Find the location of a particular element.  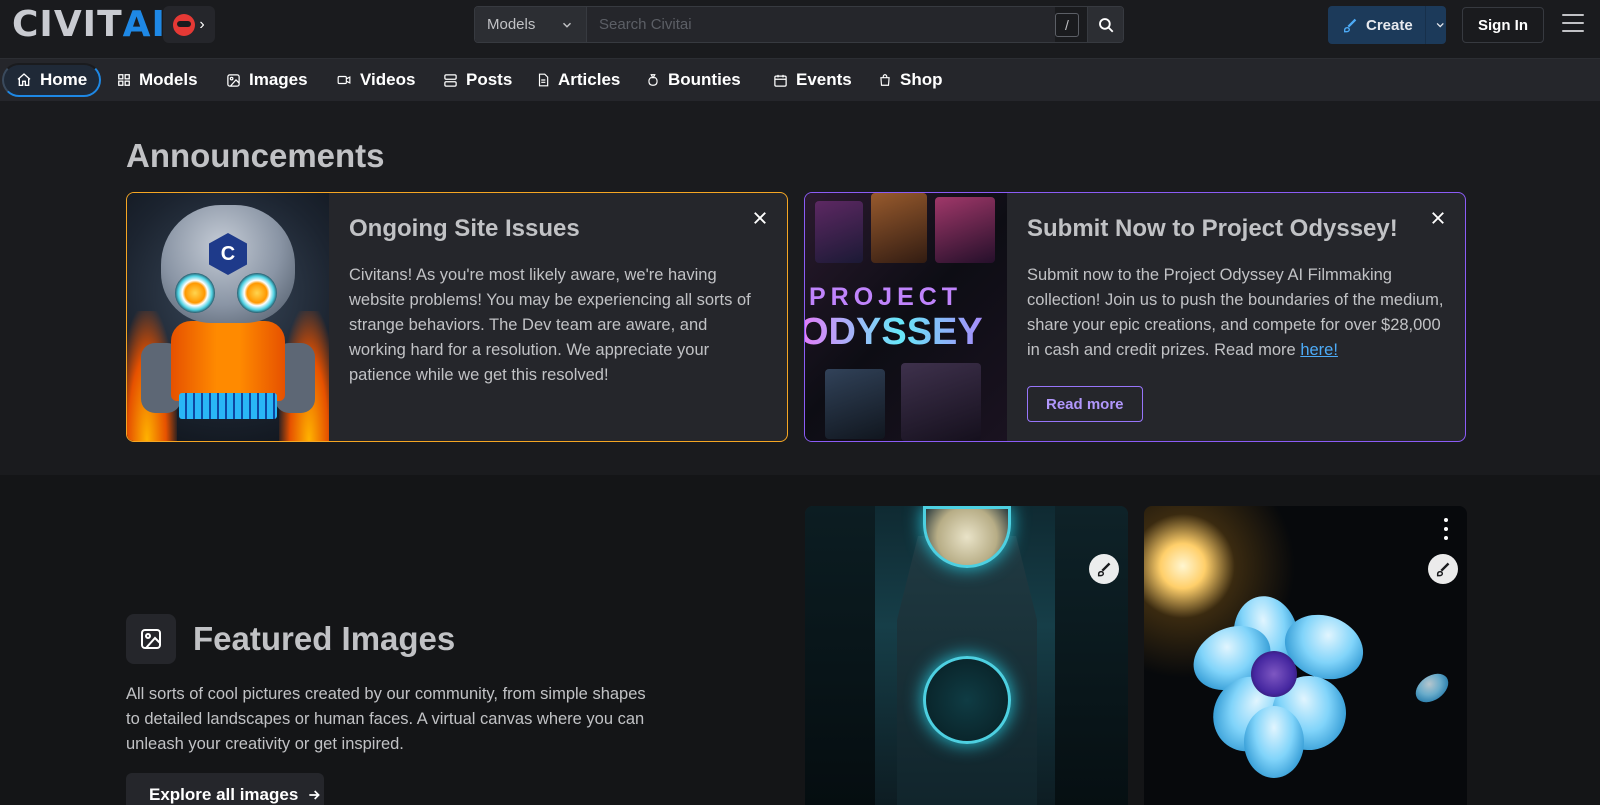

tab-bounties: Bounties is located at coordinates (693, 80).